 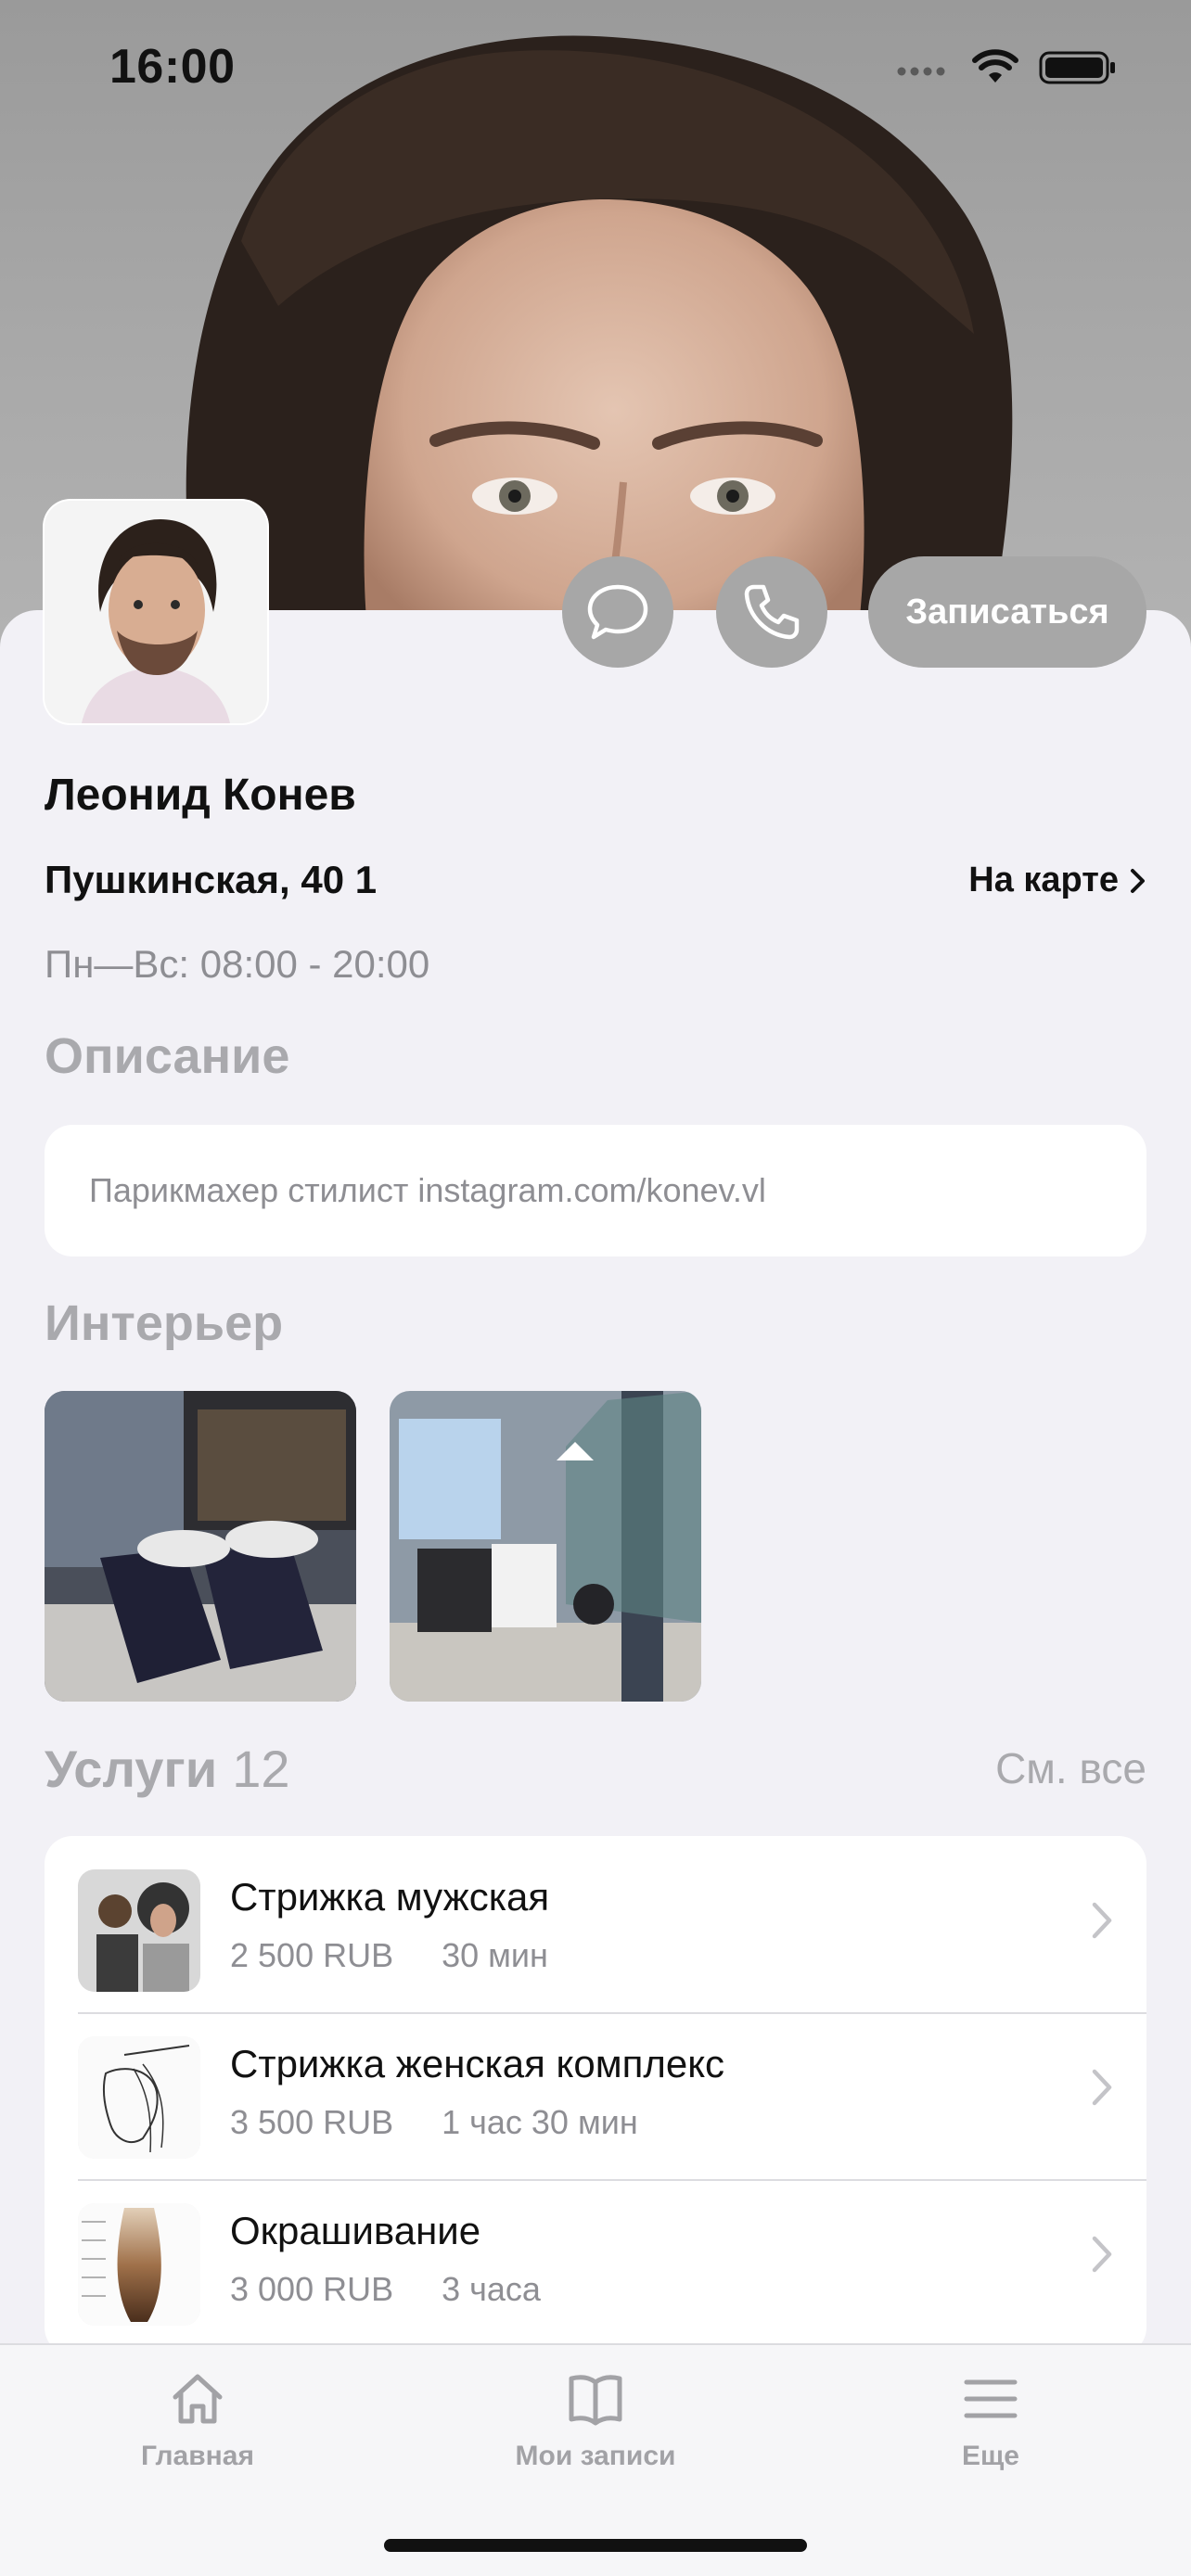 I want to click on book-icon, so click(x=595, y=2400).